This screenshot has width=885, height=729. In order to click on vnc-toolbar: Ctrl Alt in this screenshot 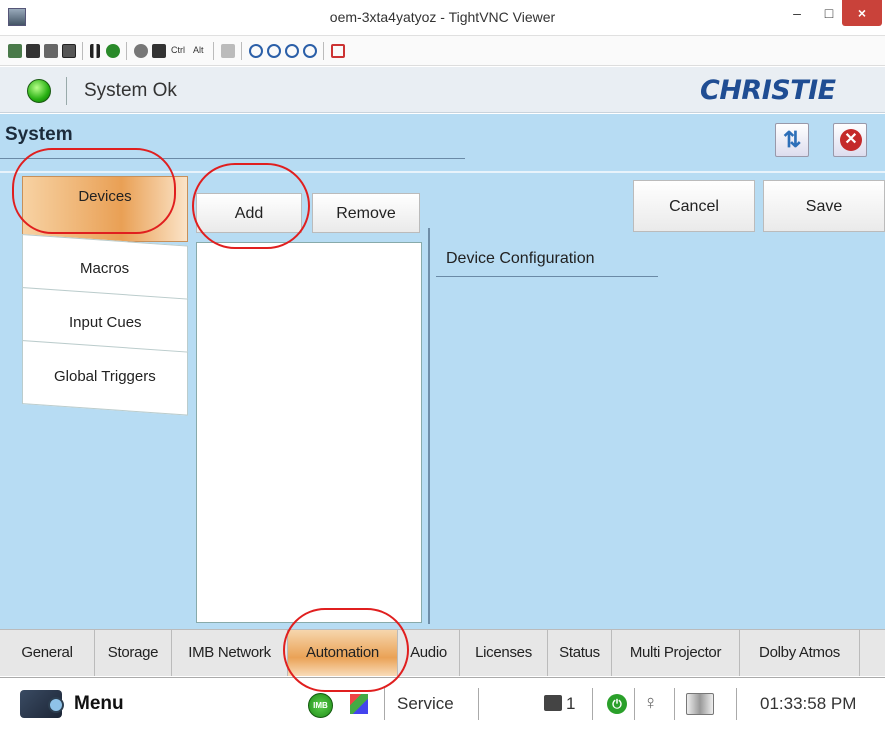, I will do `click(442, 51)`.